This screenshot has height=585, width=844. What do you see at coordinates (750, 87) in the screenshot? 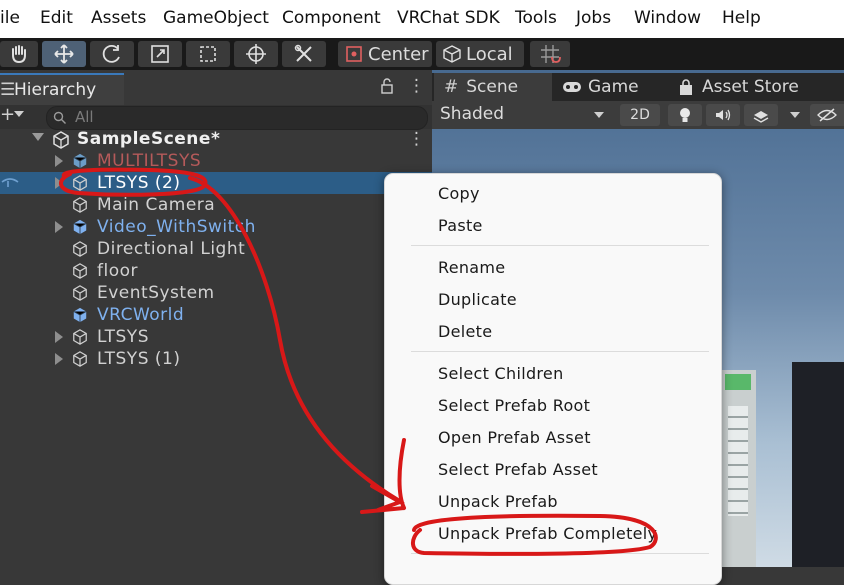
I see `asset-store-tab-label: Asset Store` at bounding box center [750, 87].